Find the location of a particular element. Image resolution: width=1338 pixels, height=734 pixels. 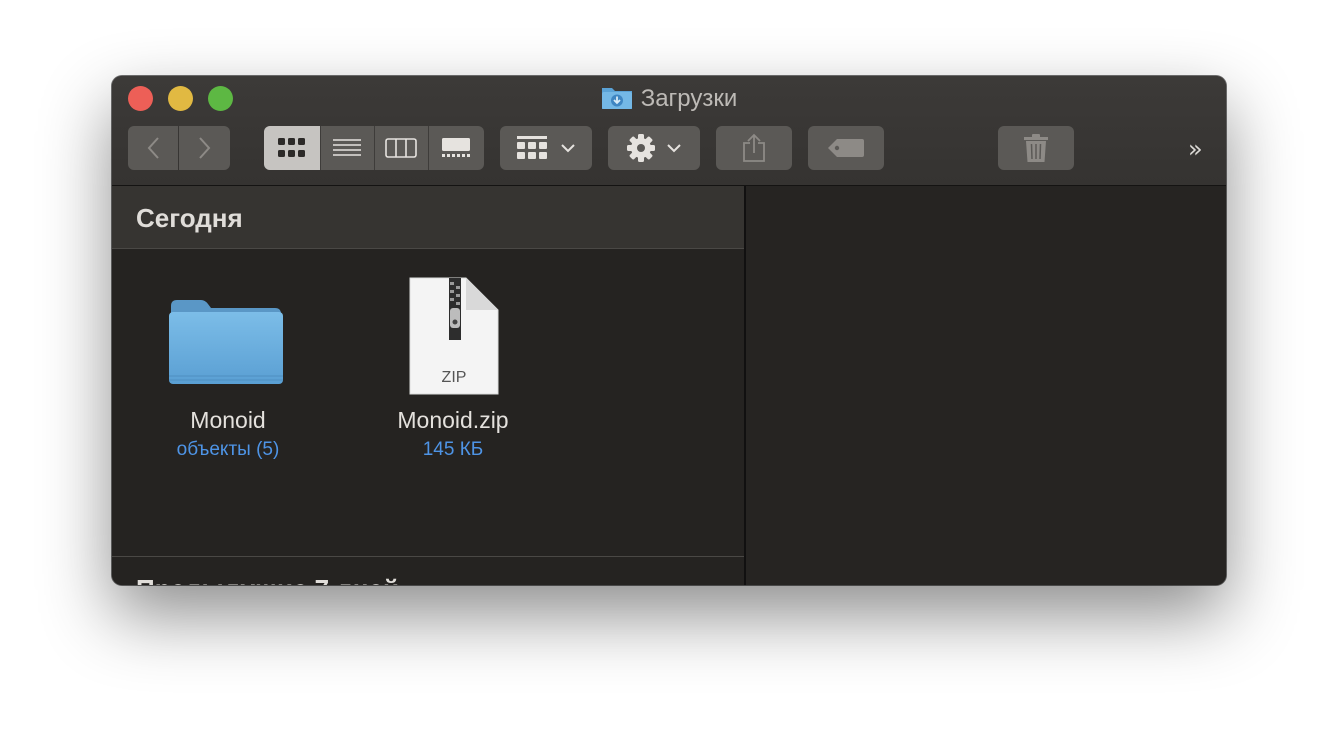

back-button is located at coordinates (153, 148).